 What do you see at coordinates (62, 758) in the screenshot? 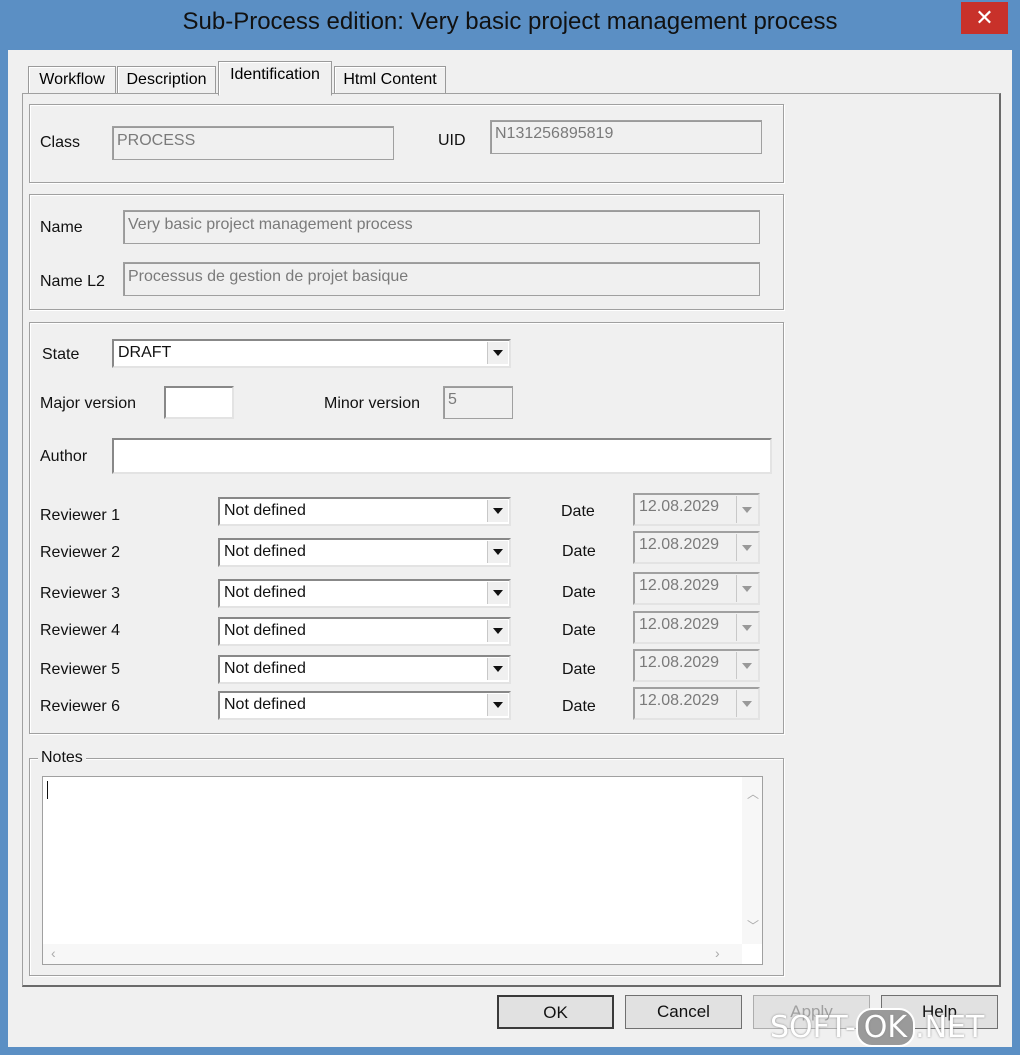
I see `notes-label: Notes` at bounding box center [62, 758].